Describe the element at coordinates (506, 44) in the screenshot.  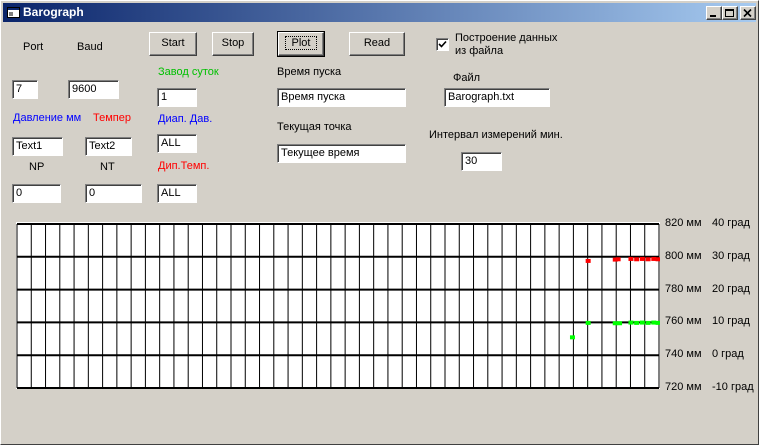
I see `from-file-label: Построение данных из файла` at that location.